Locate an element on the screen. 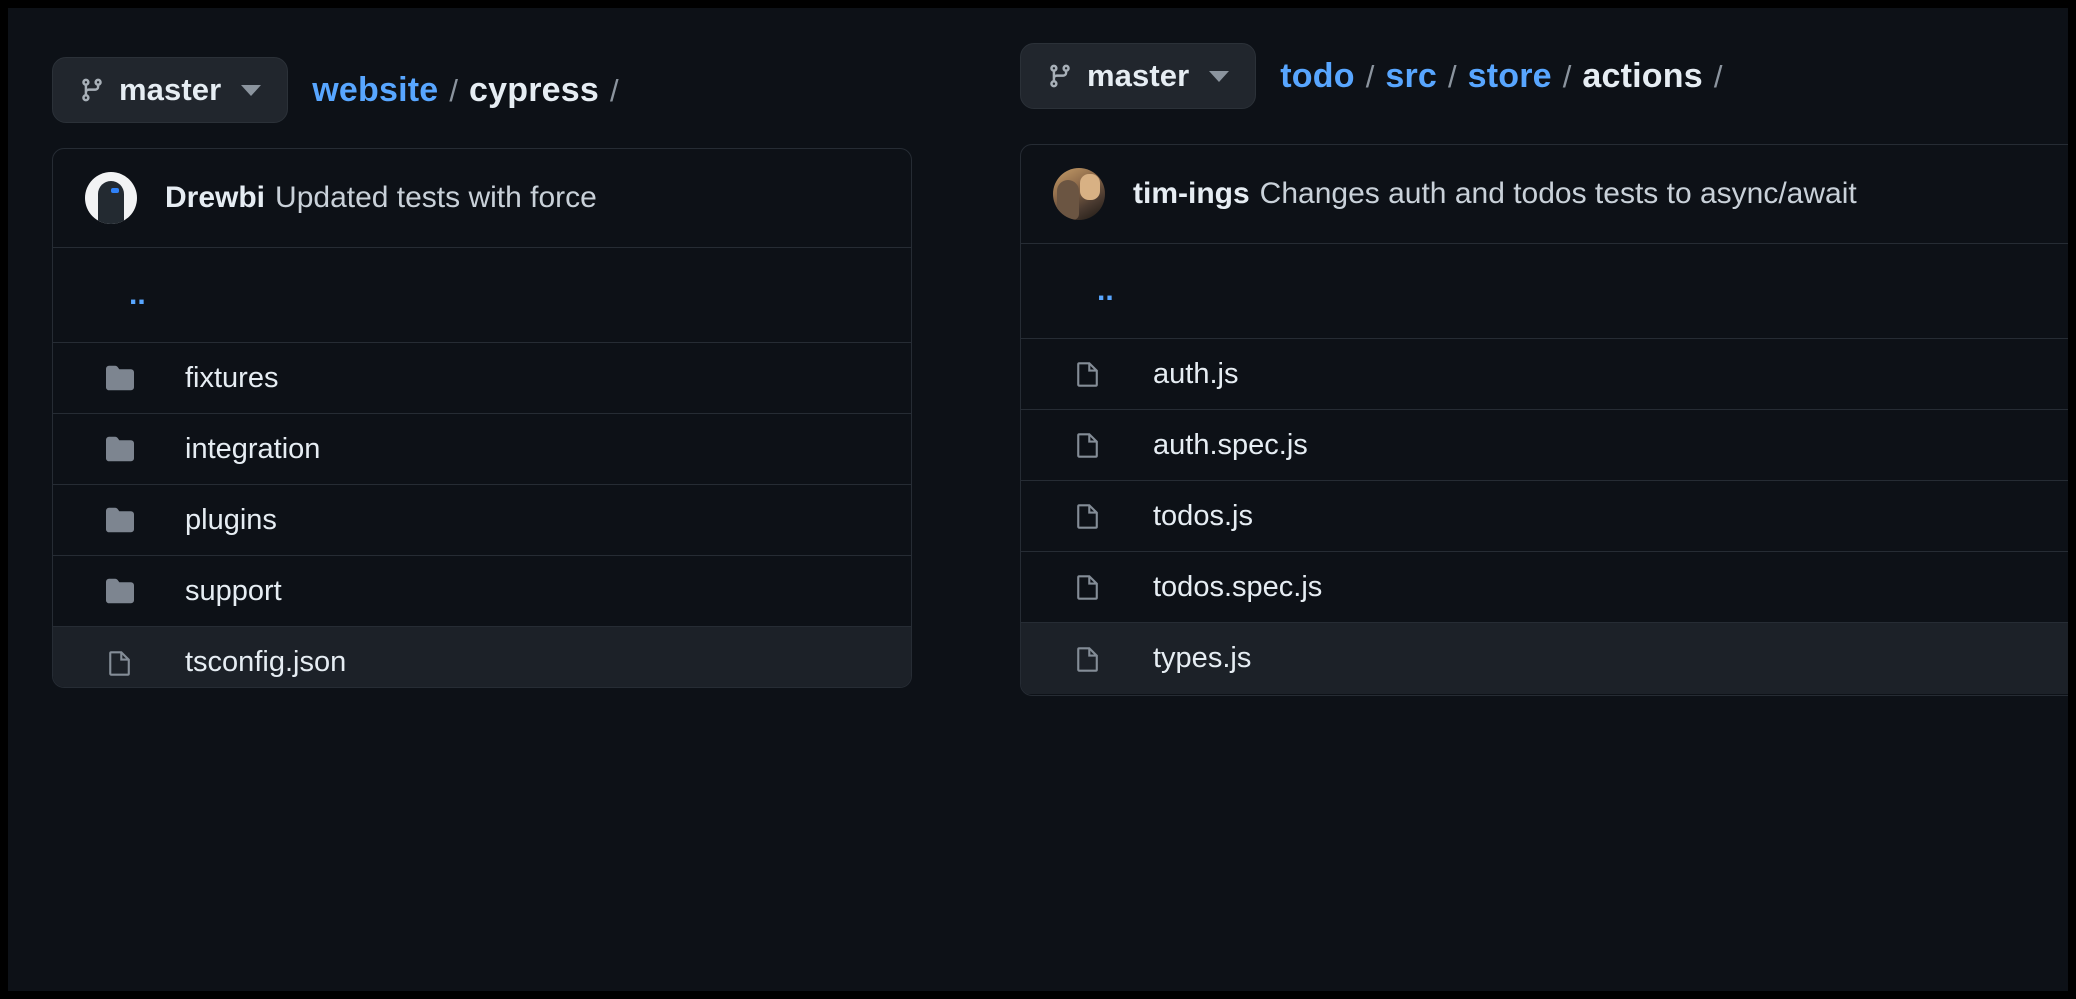 The width and height of the screenshot is (2076, 999). breadcrumb-link-store: store is located at coordinates (1510, 76).